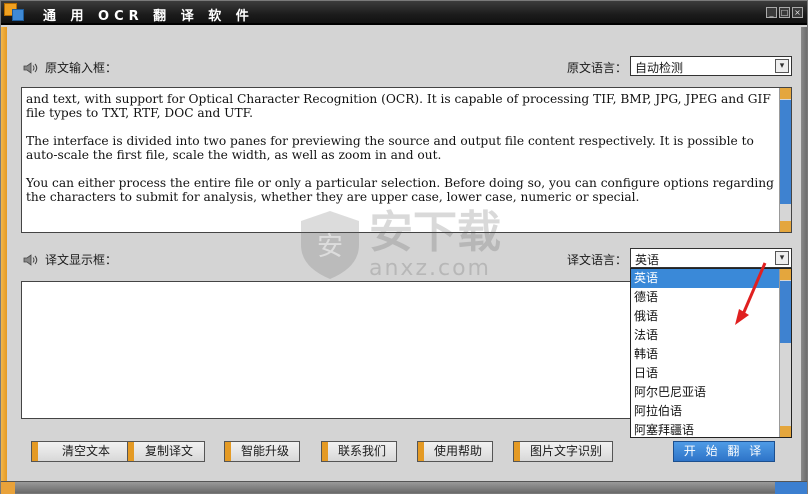 Image resolution: width=808 pixels, height=494 pixels. Describe the element at coordinates (791, 488) in the screenshot. I see `resize-grip` at that location.